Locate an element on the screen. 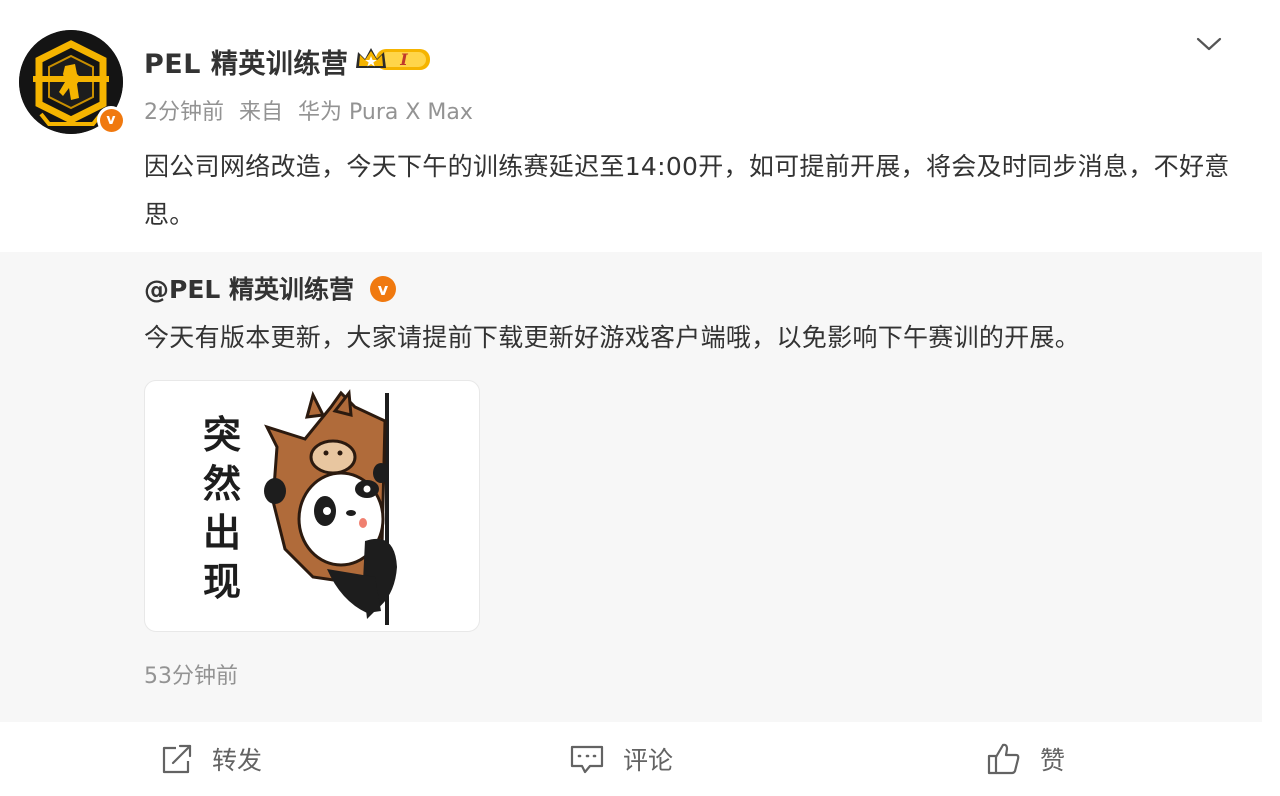 Image resolution: width=1280 pixels, height=796 pixels. share-icon is located at coordinates (177, 759).